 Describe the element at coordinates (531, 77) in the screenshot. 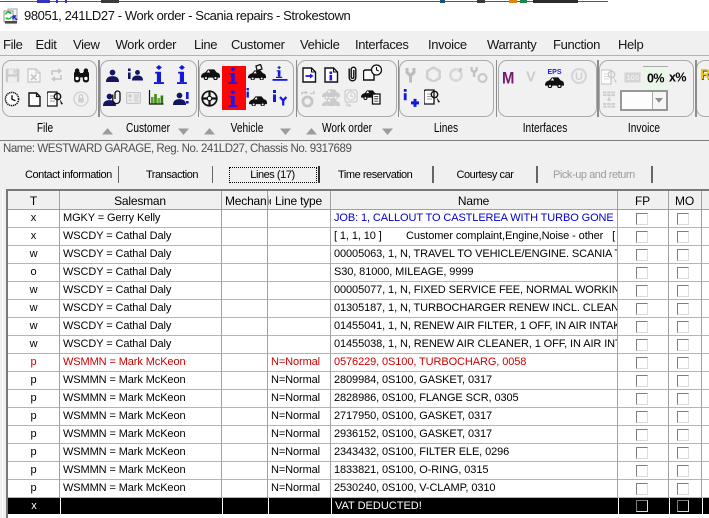

I see `svg-text: V` at that location.